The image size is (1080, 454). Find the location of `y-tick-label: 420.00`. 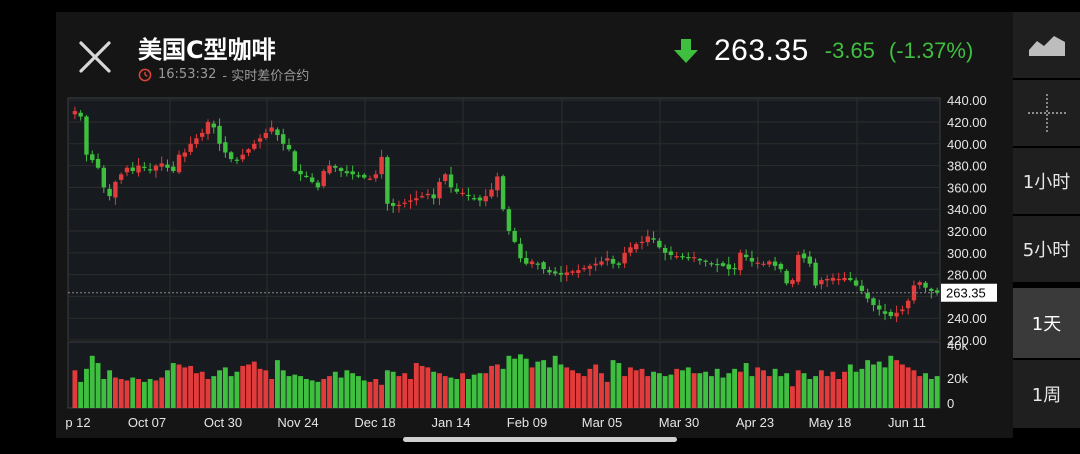

y-tick-label: 420.00 is located at coordinates (967, 122).